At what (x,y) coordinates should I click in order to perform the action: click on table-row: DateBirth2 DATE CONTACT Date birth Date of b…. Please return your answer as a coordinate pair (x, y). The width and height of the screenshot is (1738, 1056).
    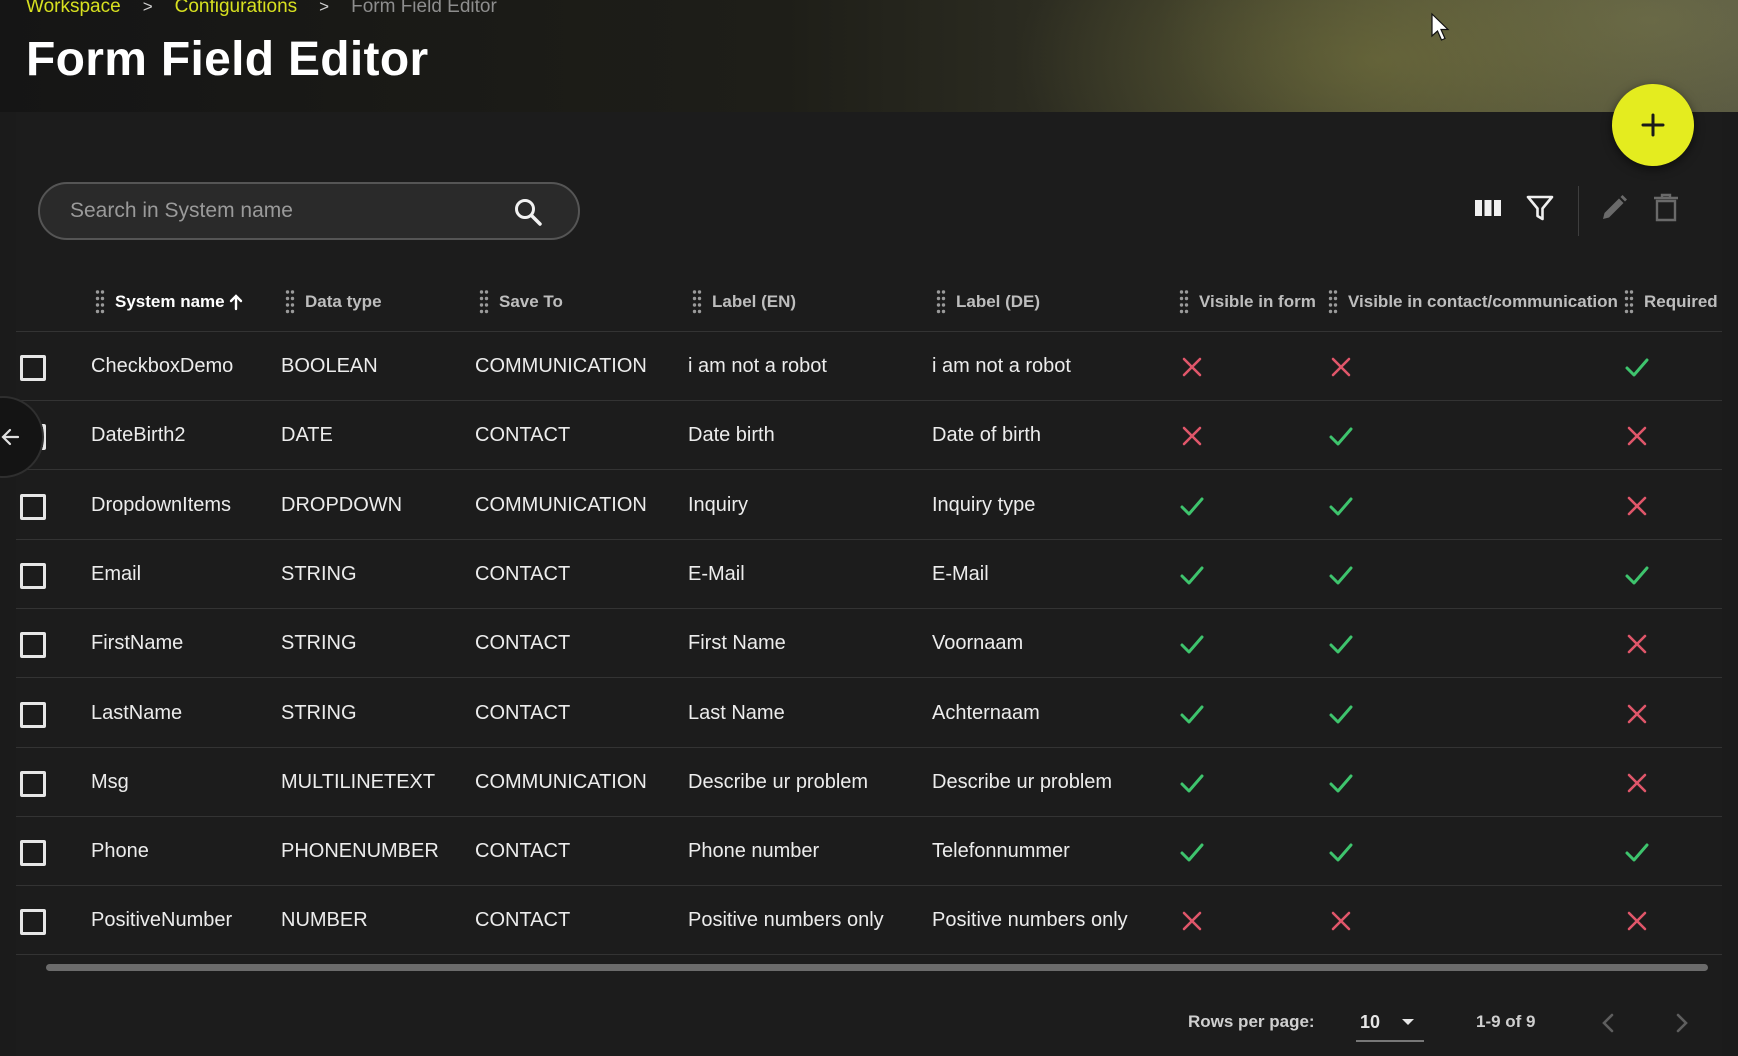
    Looking at the image, I should click on (869, 436).